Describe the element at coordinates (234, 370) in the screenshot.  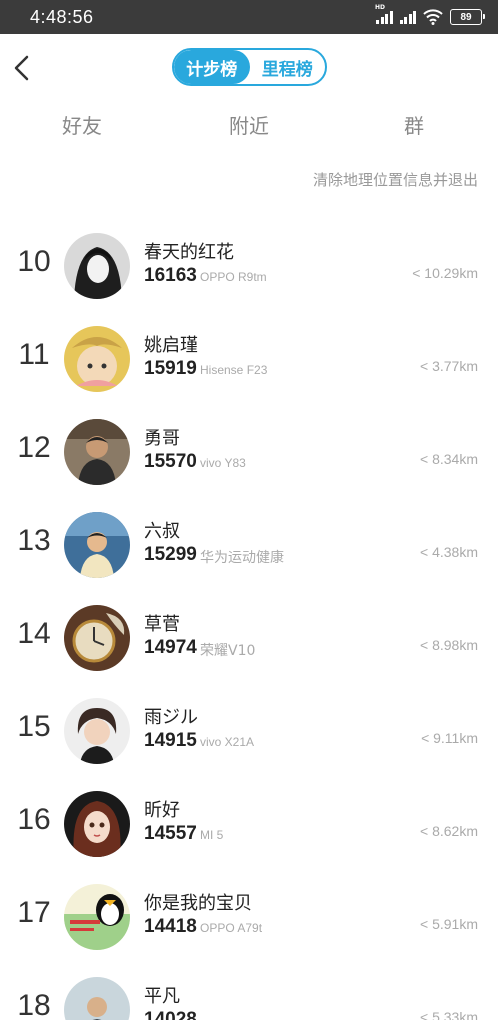
I see `device-name: Hisense F23` at that location.